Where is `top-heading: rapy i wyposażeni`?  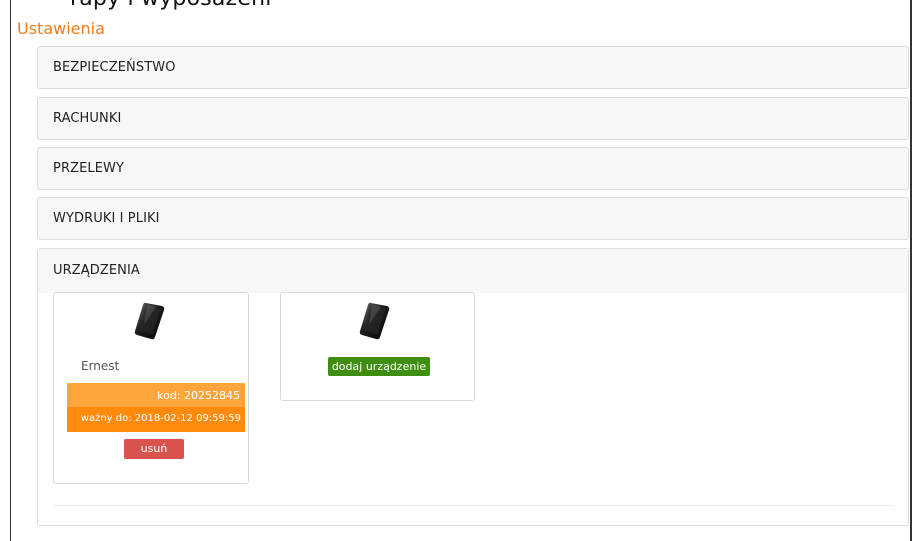 top-heading: rapy i wyposażeni is located at coordinates (171, 5).